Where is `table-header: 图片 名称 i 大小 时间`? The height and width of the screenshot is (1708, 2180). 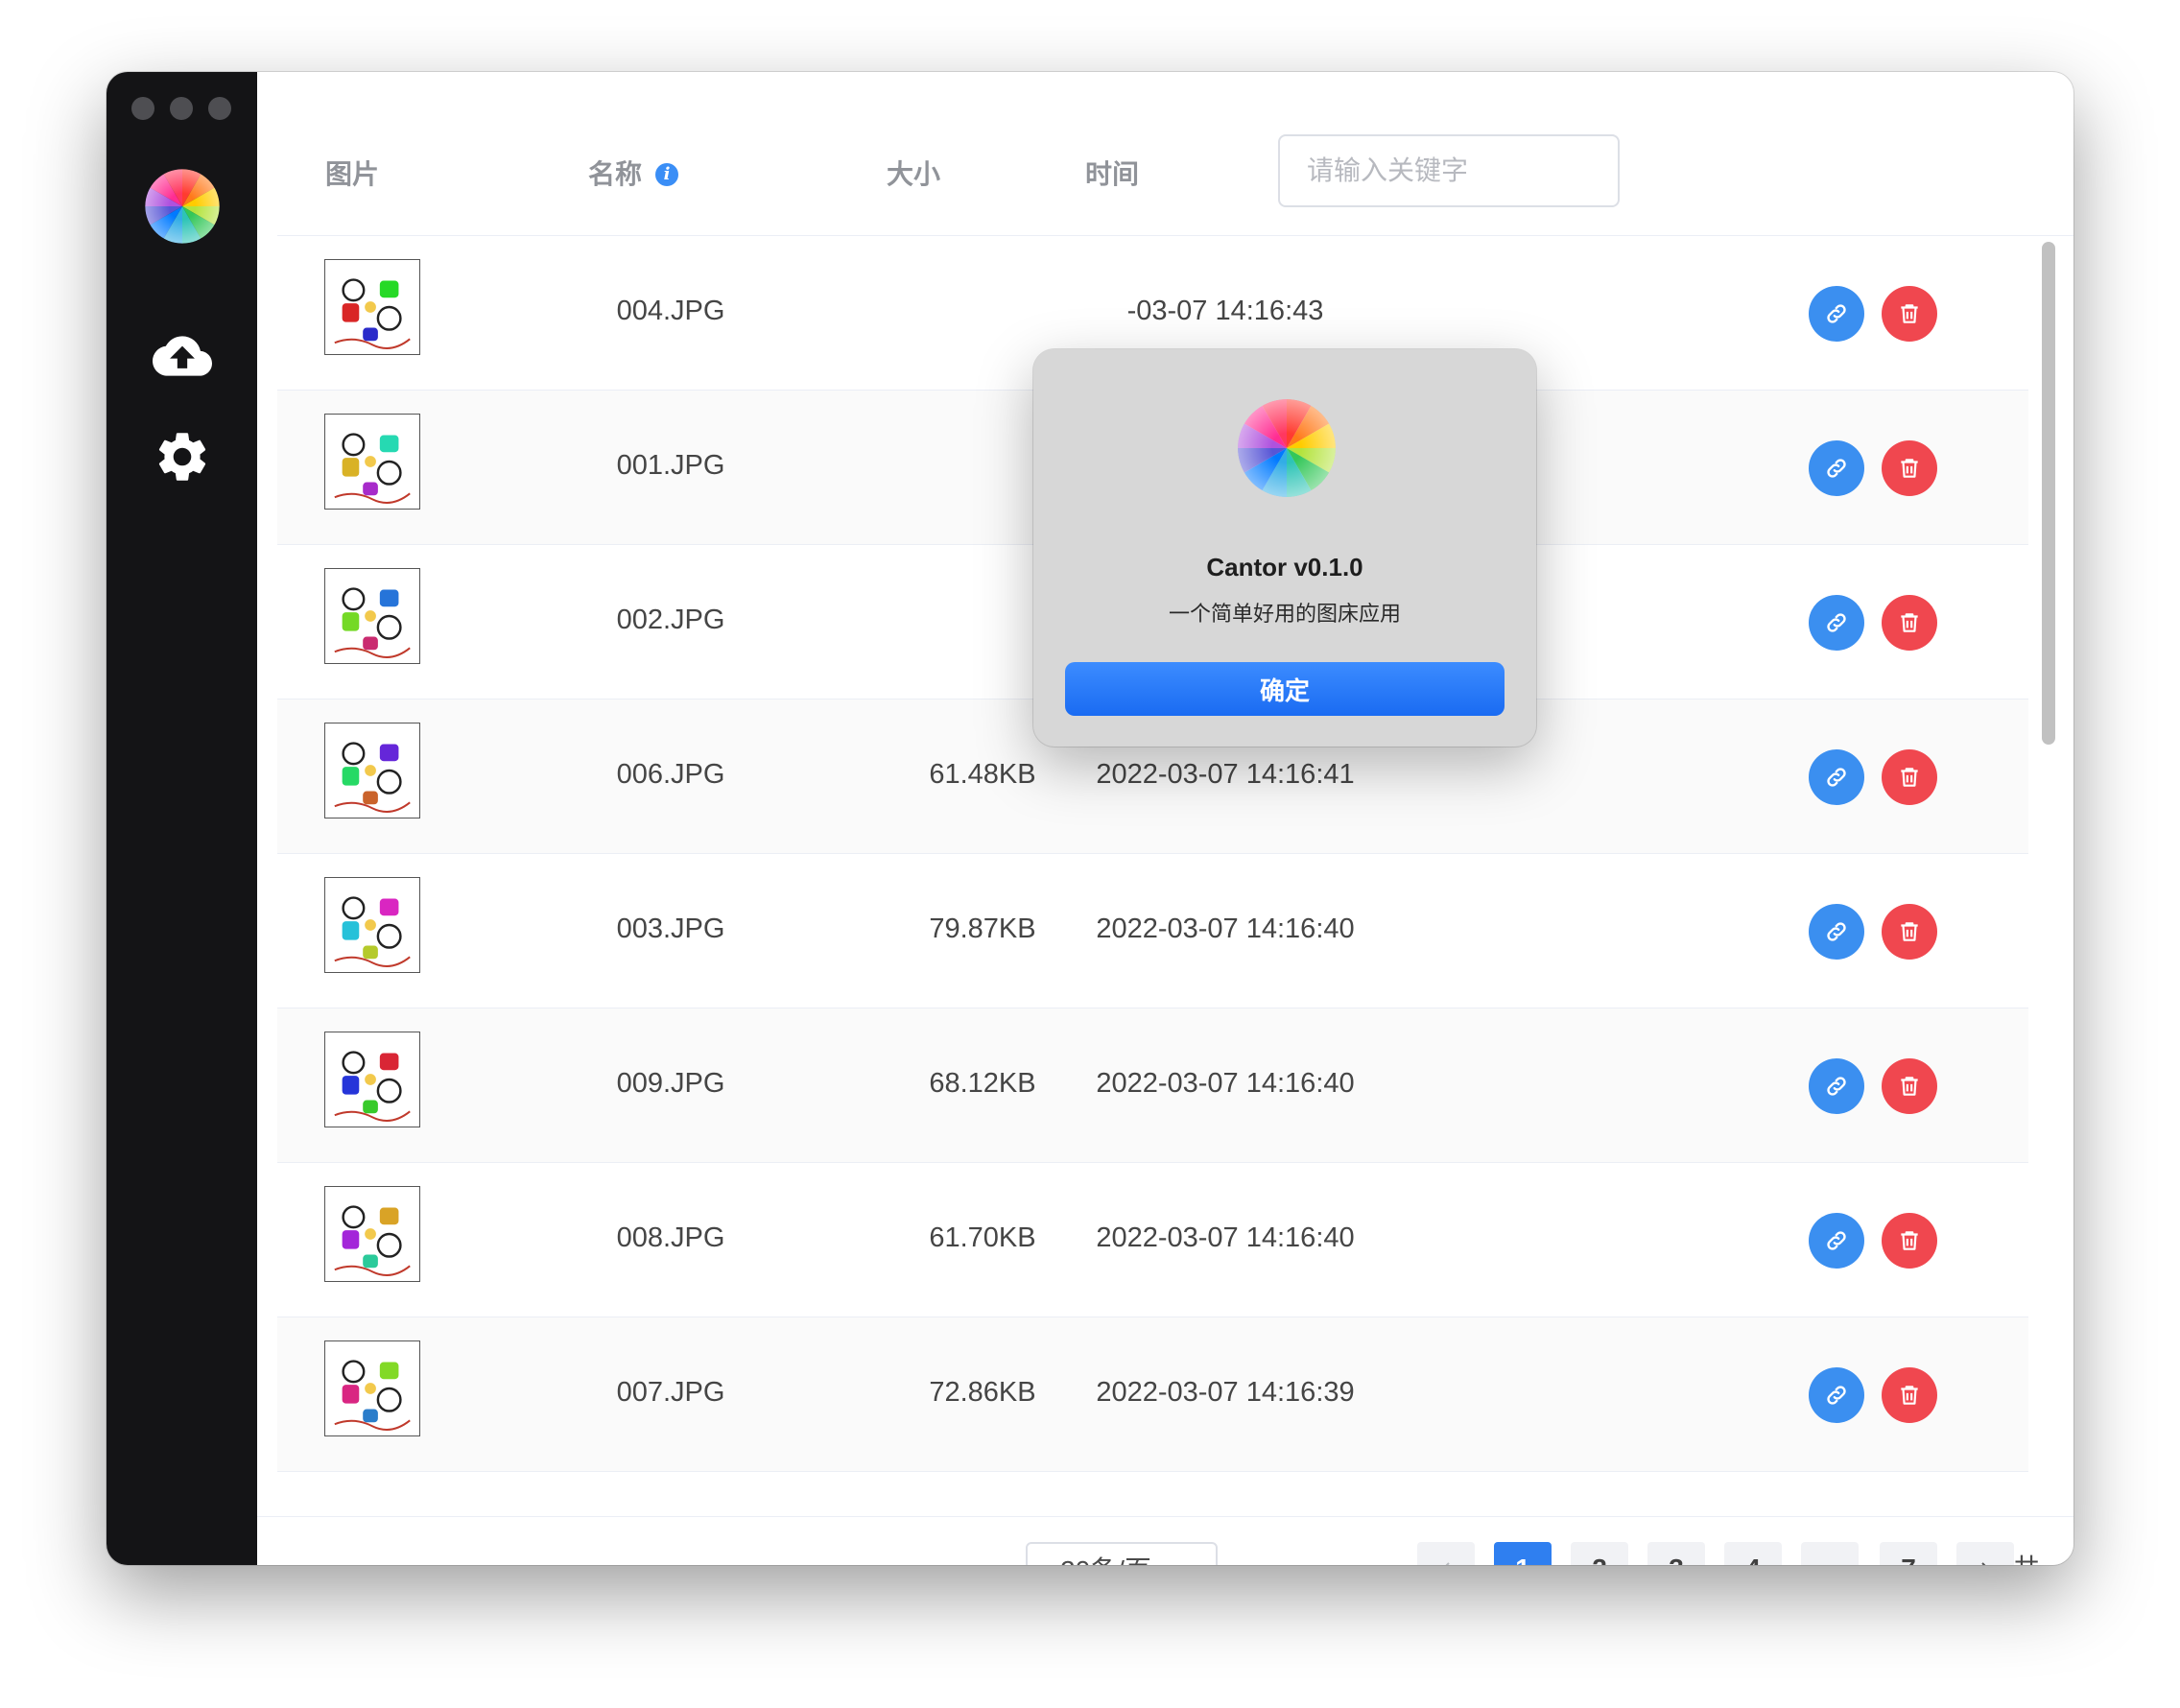 table-header: 图片 名称 i 大小 时间 is located at coordinates (1175, 154).